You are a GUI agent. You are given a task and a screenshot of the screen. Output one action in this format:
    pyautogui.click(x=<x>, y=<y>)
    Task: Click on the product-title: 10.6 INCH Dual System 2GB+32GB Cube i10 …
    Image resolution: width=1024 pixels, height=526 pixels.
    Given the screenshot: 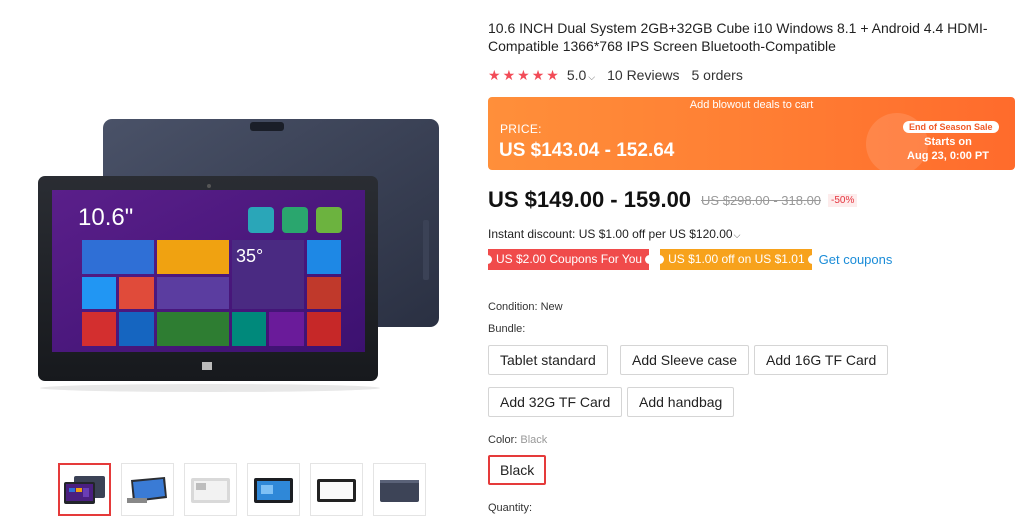 What is the action you would take?
    pyautogui.click(x=738, y=37)
    